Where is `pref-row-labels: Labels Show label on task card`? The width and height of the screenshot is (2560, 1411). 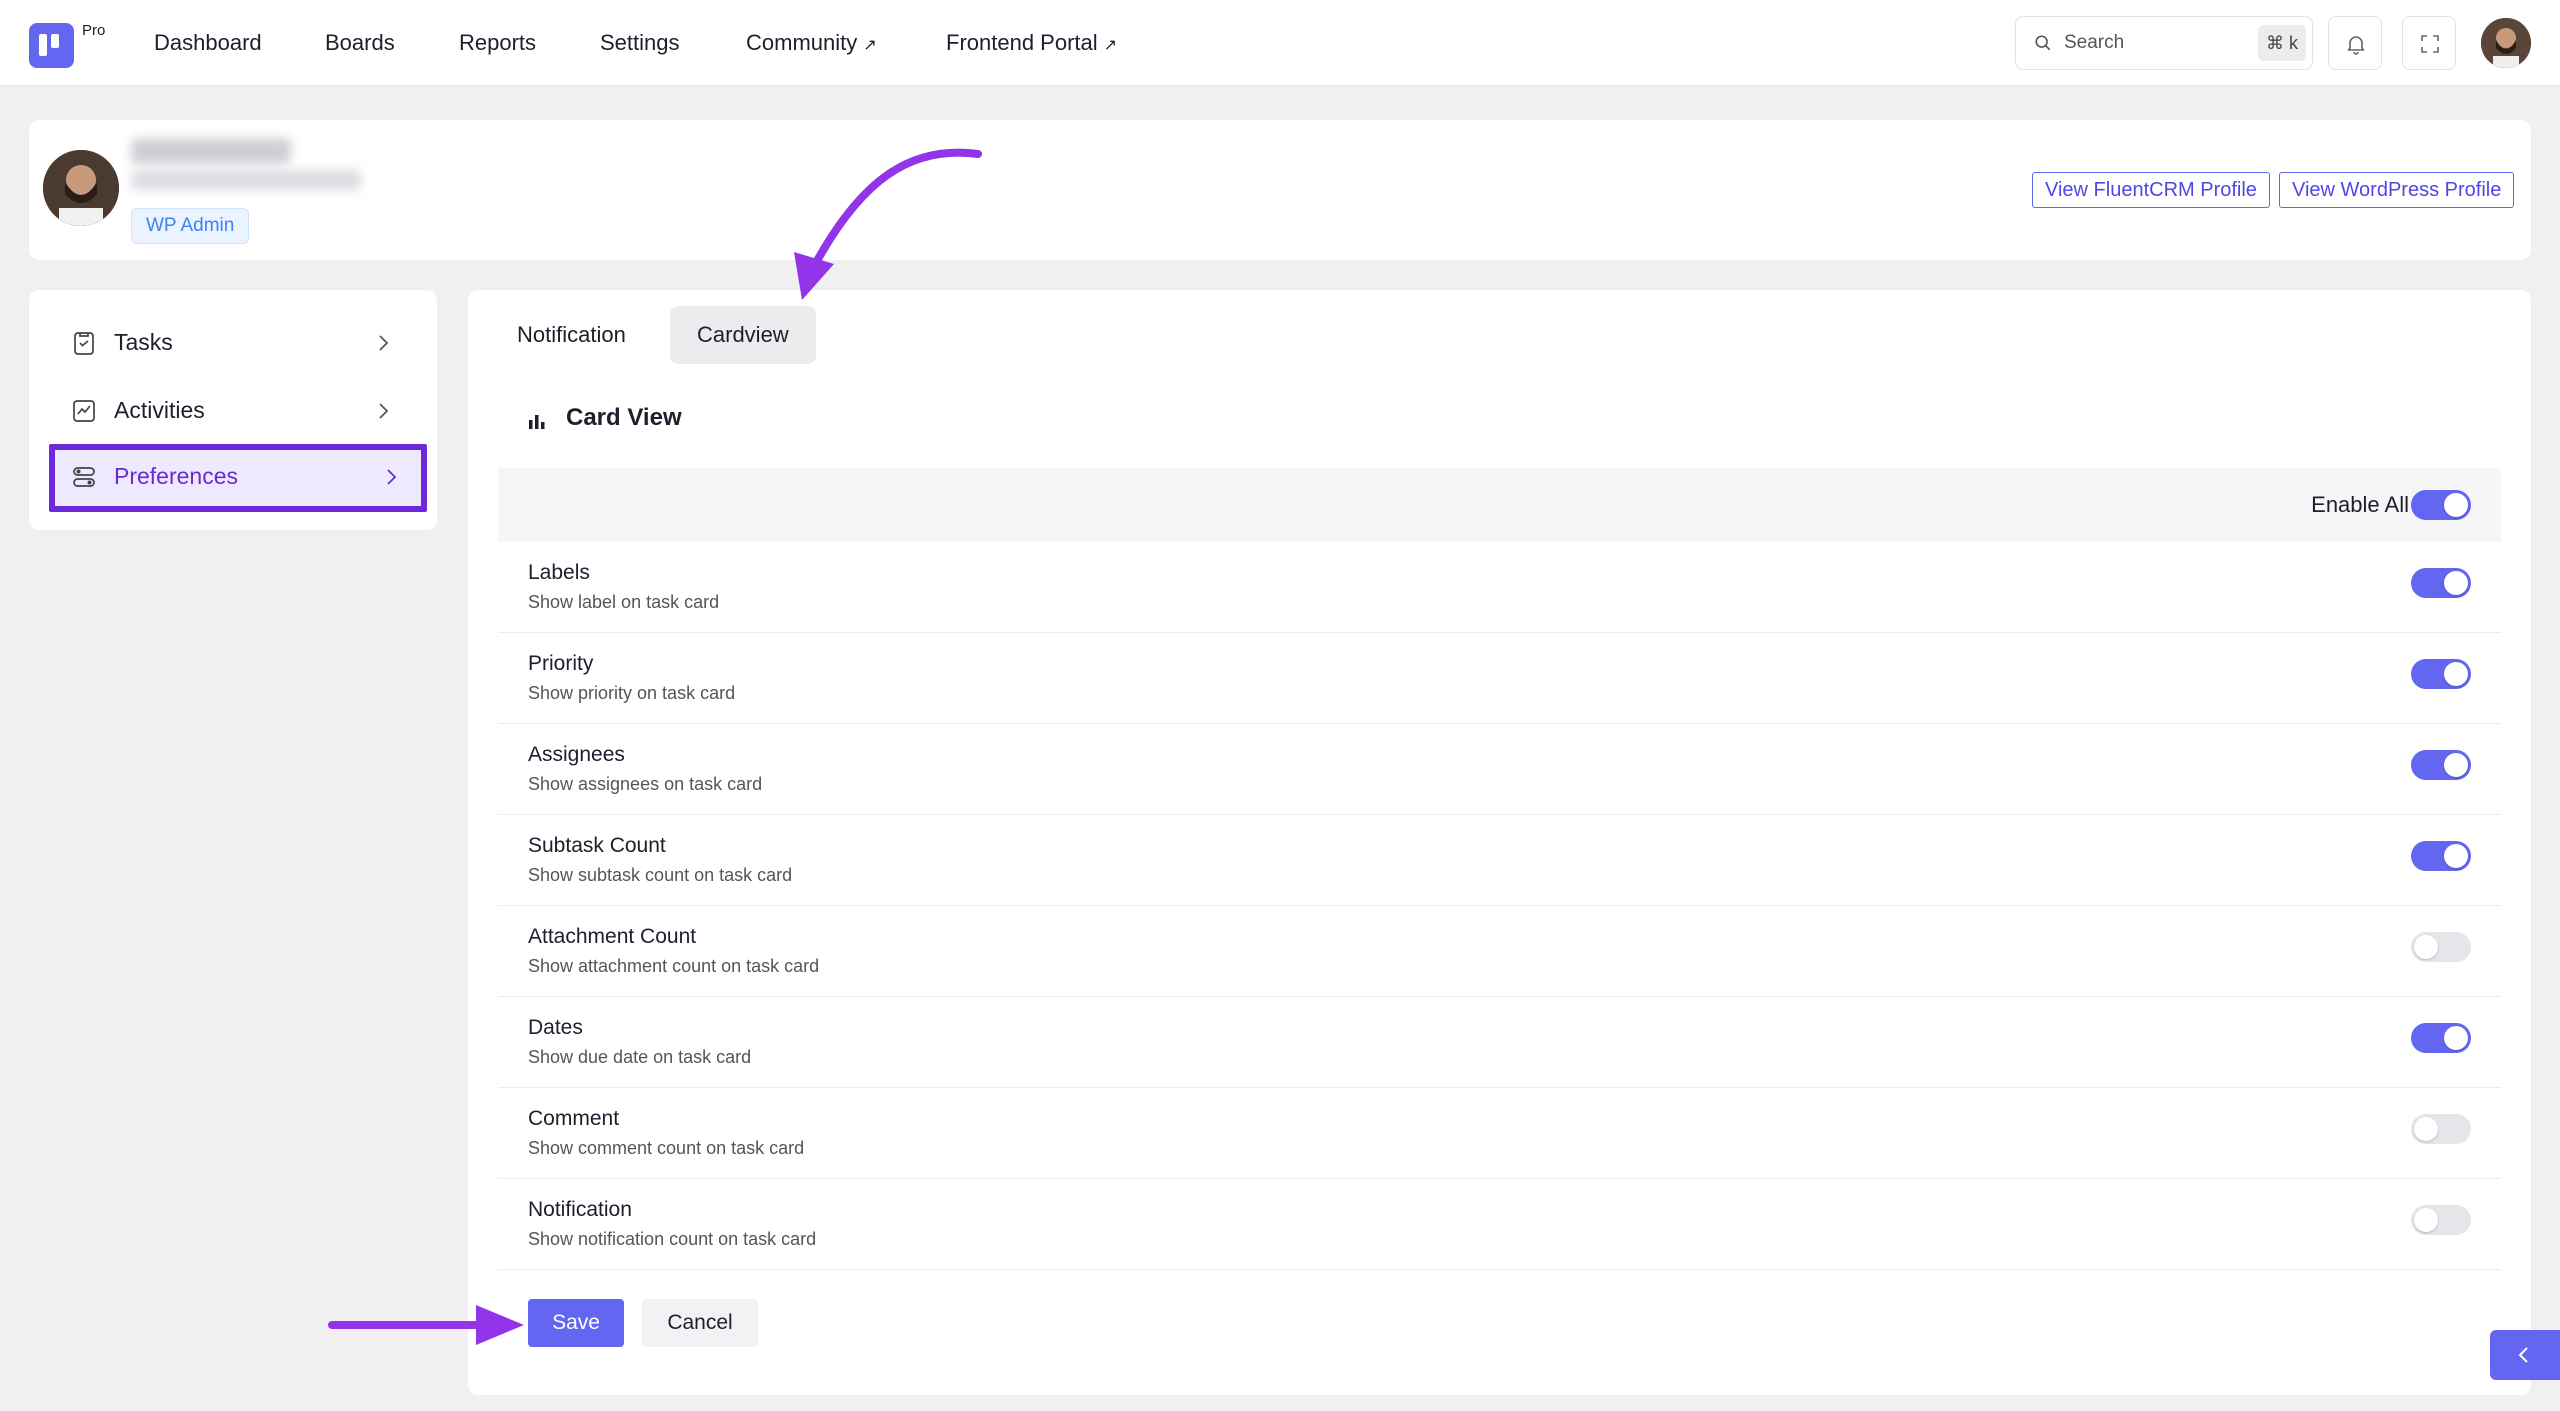 pref-row-labels: Labels Show label on task card is located at coordinates (1499, 587).